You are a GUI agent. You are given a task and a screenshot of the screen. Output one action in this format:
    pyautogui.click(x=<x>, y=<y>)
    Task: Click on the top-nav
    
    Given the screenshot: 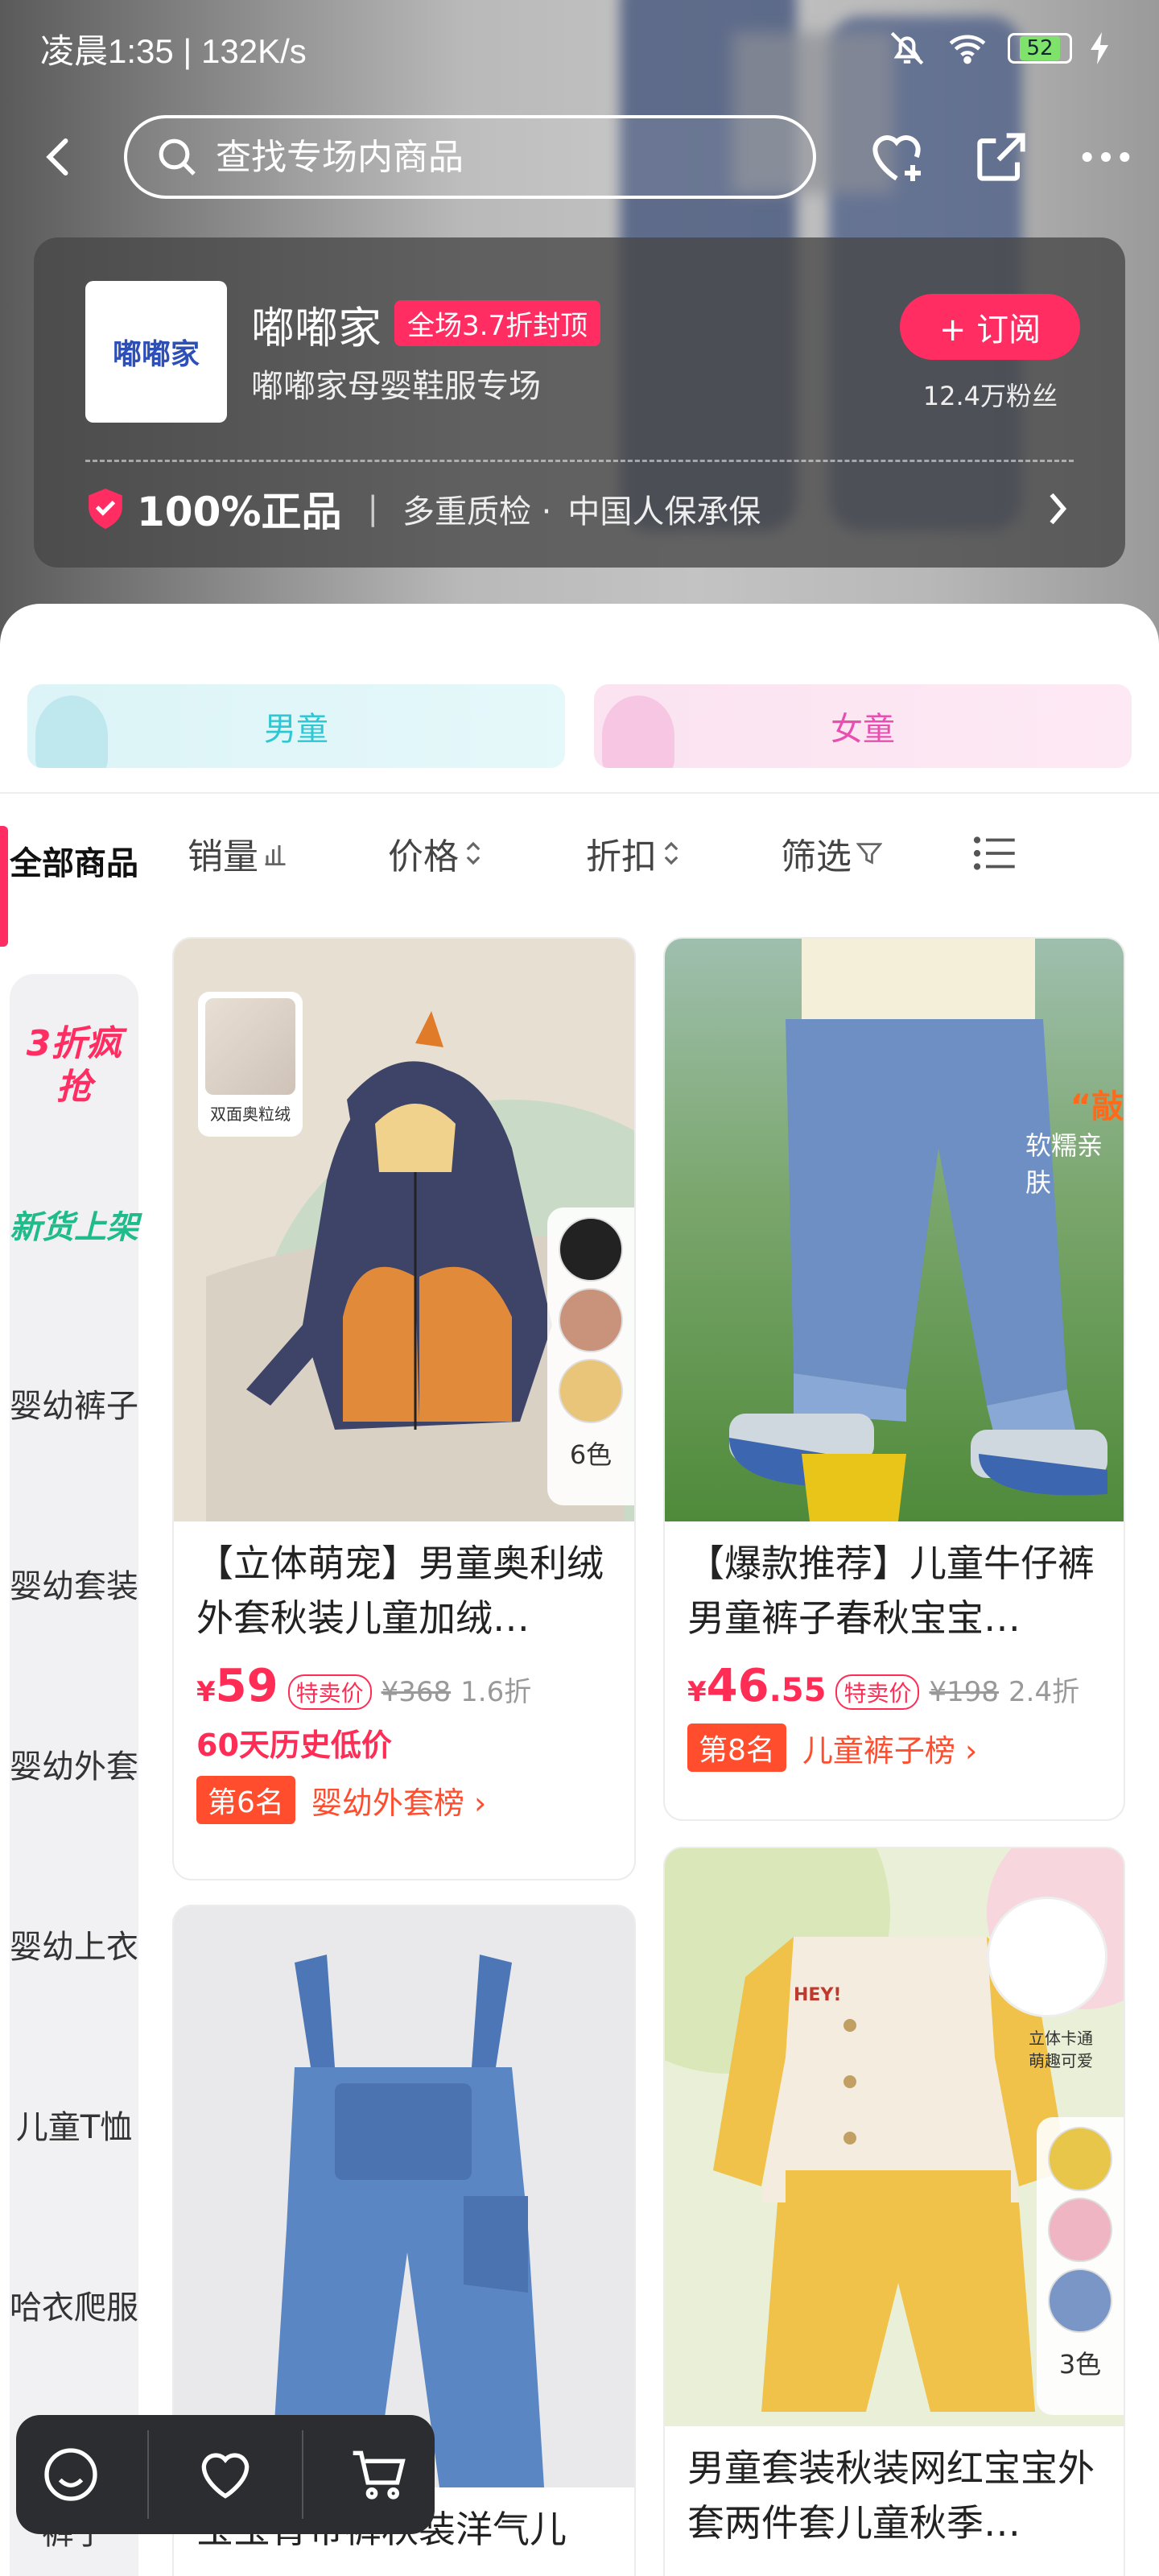 What is the action you would take?
    pyautogui.click(x=579, y=157)
    